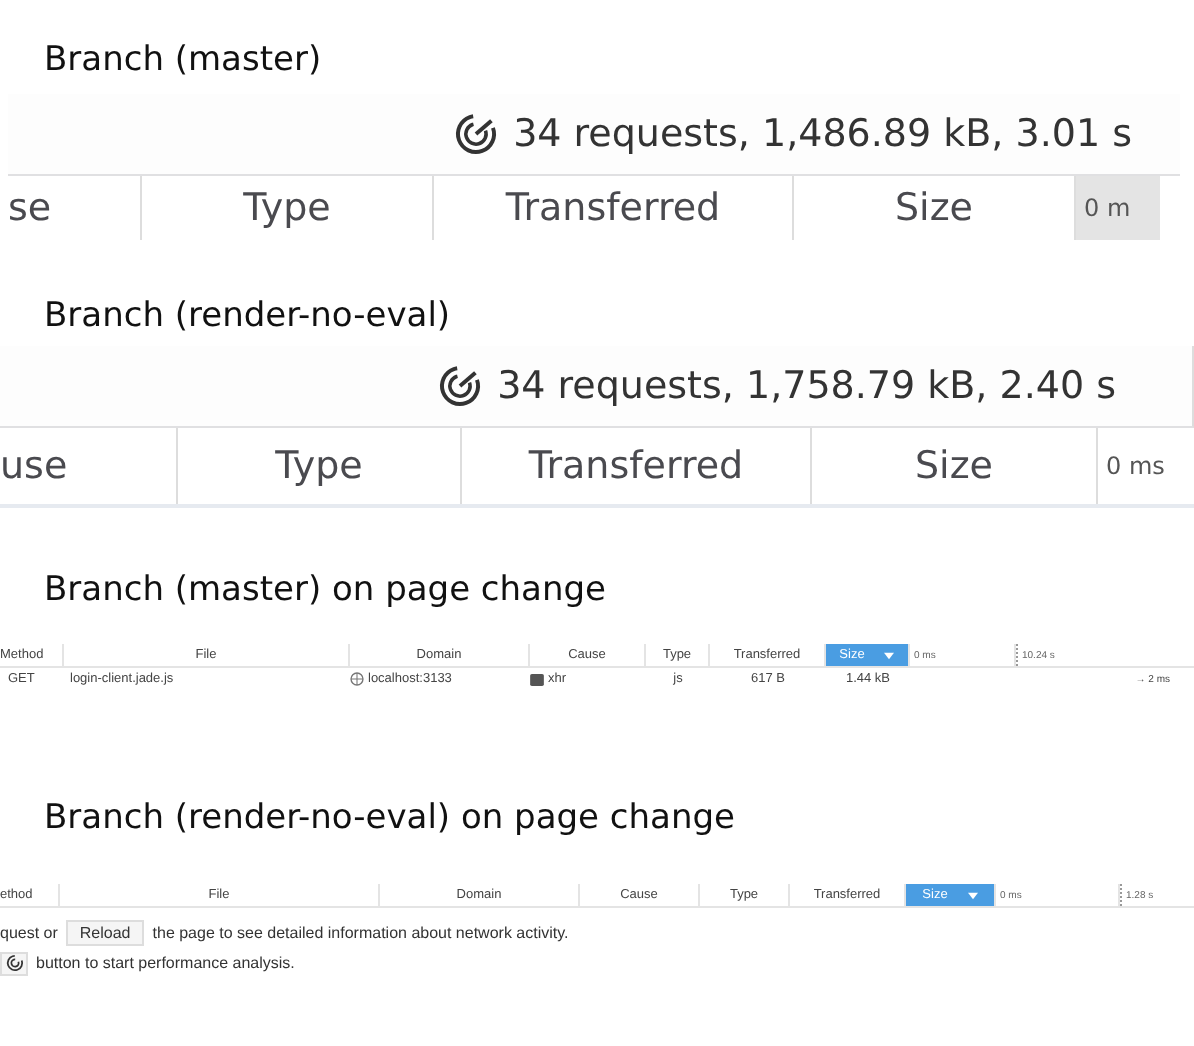 This screenshot has height=1046, width=1194. What do you see at coordinates (248, 317) in the screenshot?
I see `section-heading: Branch (render-no-eval)` at bounding box center [248, 317].